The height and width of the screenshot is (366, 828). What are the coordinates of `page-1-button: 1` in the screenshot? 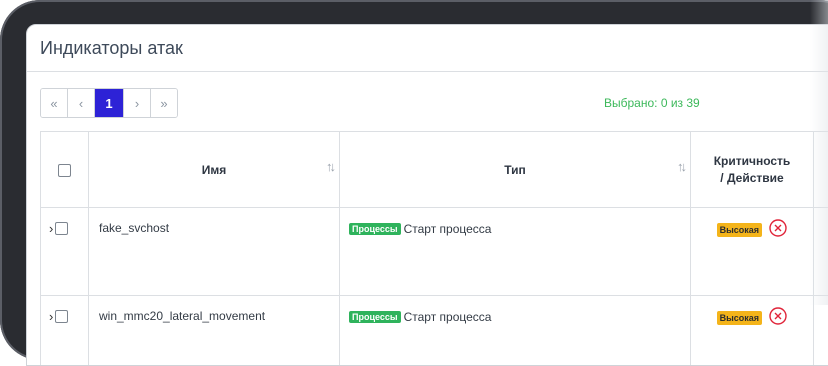 It's located at (109, 103).